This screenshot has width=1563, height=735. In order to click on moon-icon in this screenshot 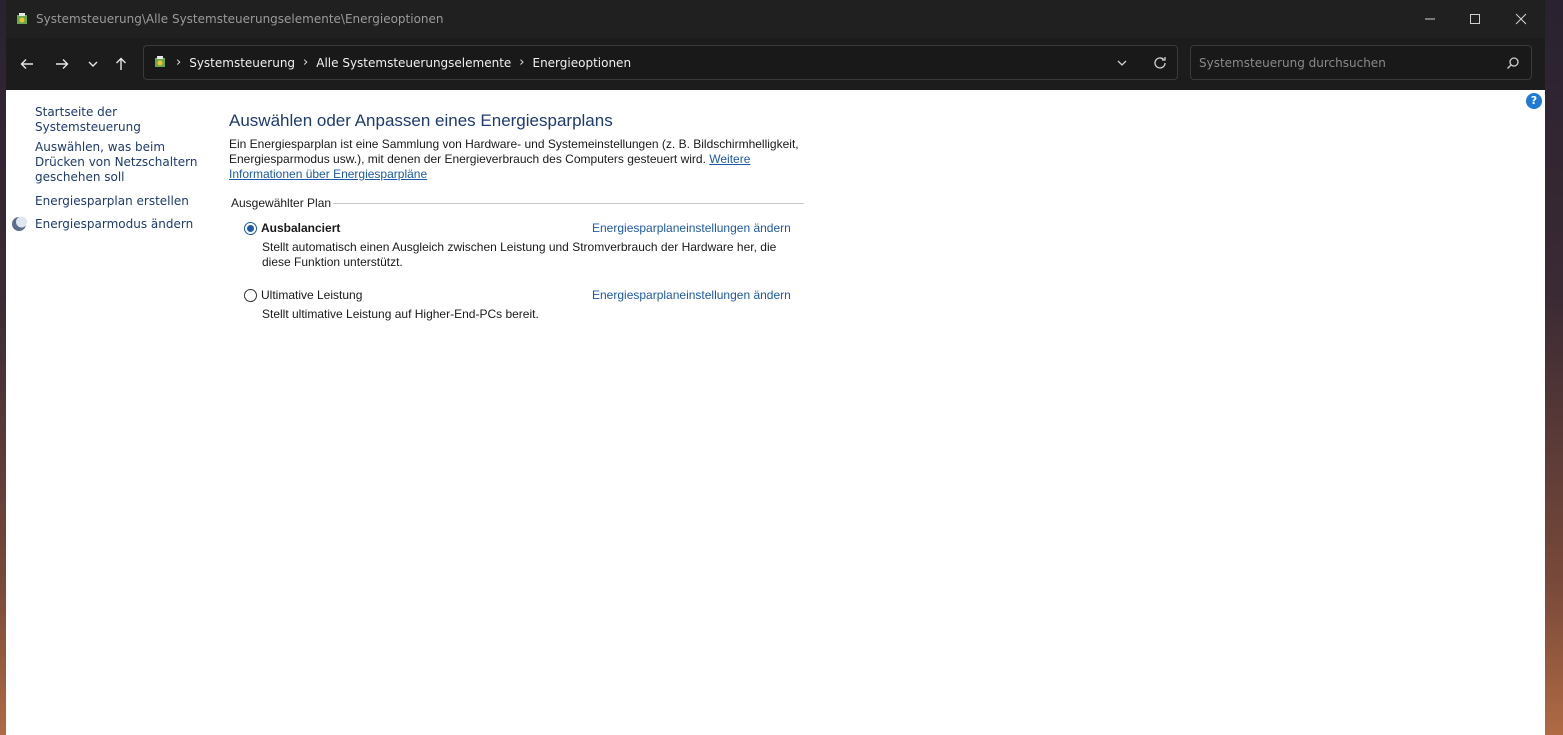, I will do `click(19, 223)`.